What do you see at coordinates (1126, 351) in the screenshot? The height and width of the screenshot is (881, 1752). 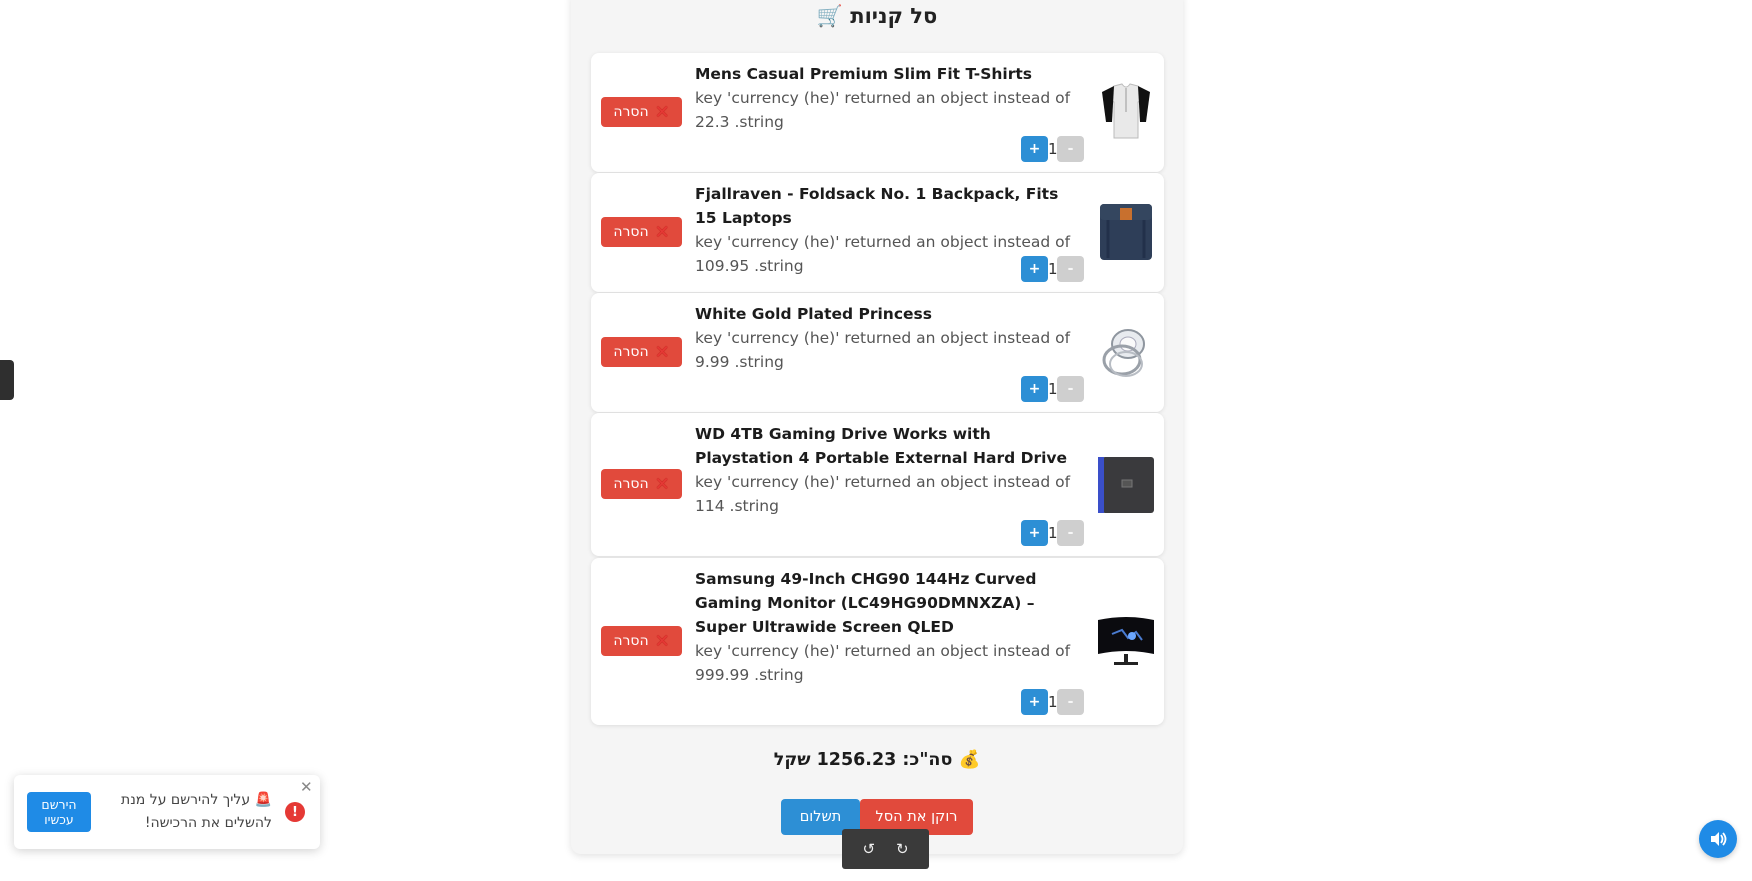 I see `ring-image` at bounding box center [1126, 351].